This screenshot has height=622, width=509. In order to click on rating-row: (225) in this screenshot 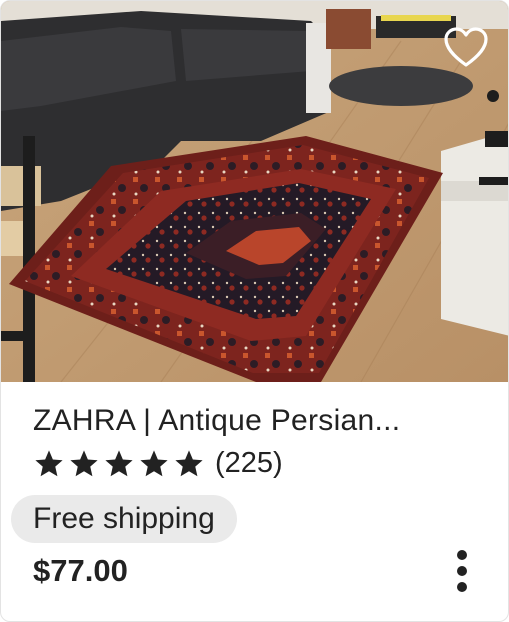, I will do `click(158, 463)`.